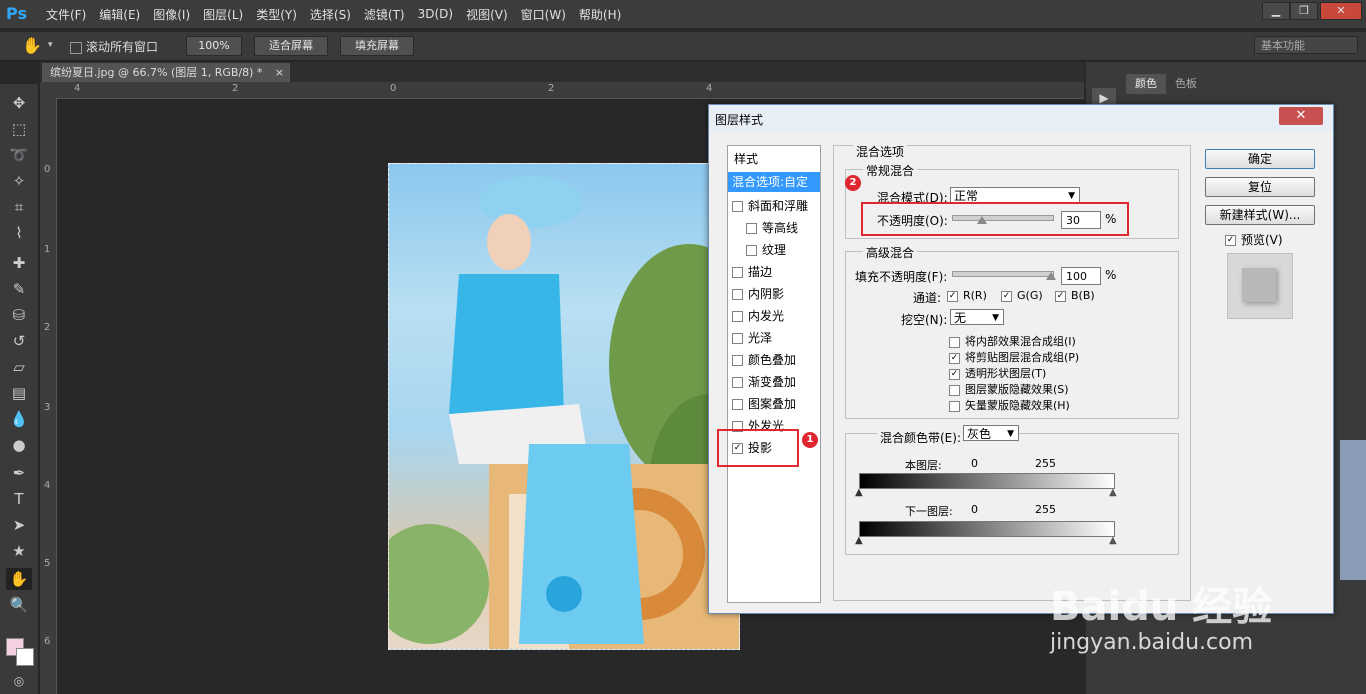 This screenshot has height=694, width=1366. Describe the element at coordinates (776, 316) in the screenshot. I see `style-item-inner-glow: 内发光` at that location.